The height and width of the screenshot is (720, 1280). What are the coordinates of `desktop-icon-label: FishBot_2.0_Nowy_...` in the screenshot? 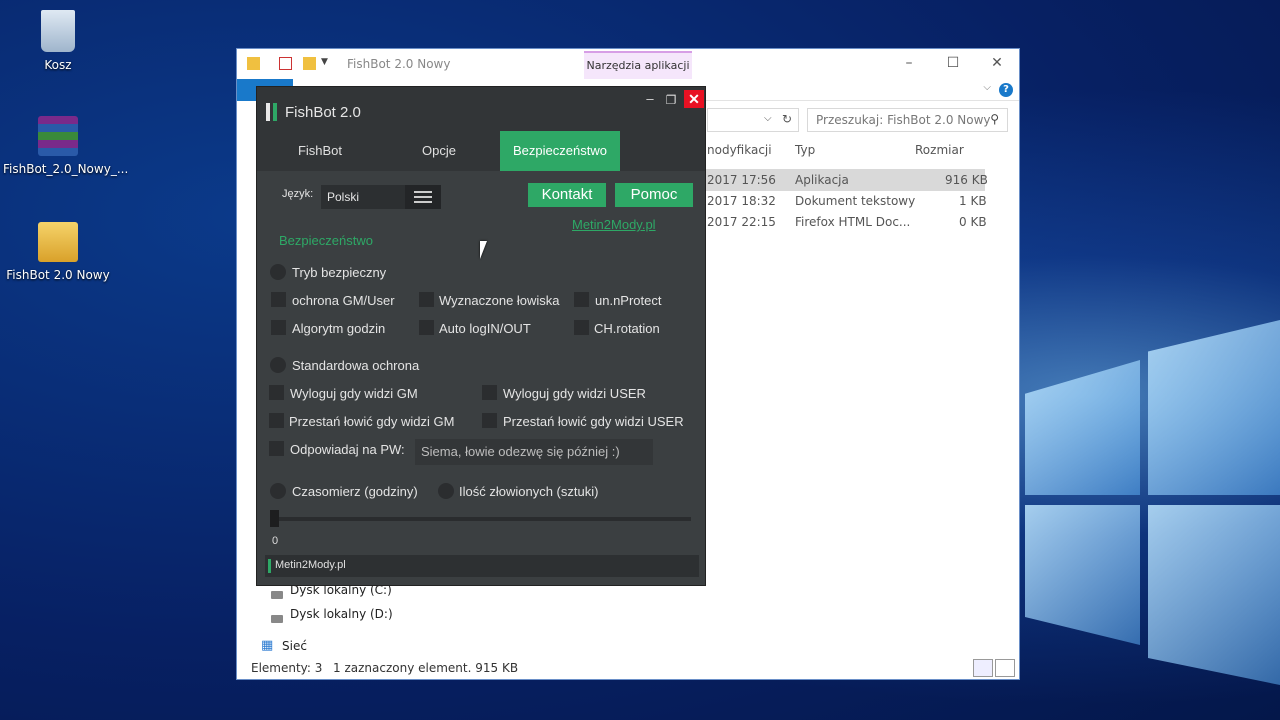 It's located at (66, 169).